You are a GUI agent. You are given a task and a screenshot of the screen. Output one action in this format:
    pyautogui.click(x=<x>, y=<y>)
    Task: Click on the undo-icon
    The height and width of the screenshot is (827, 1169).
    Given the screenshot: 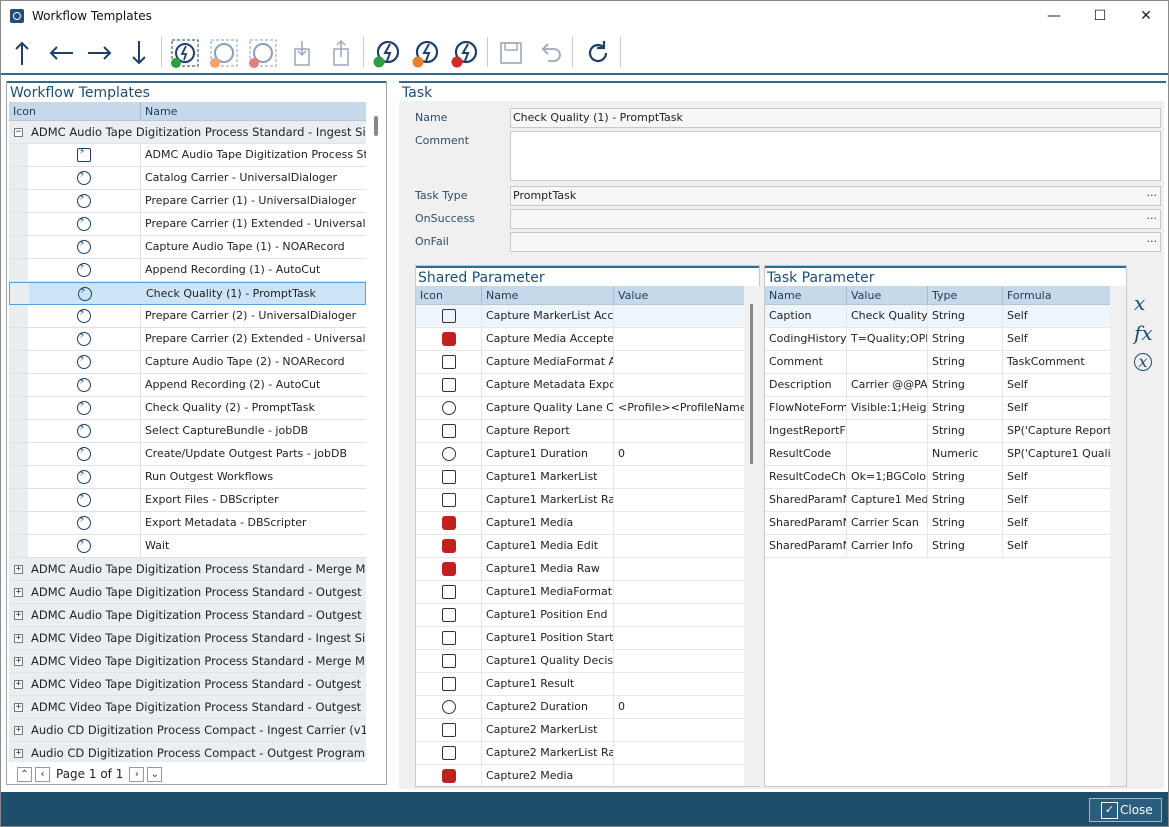 What is the action you would take?
    pyautogui.click(x=550, y=53)
    